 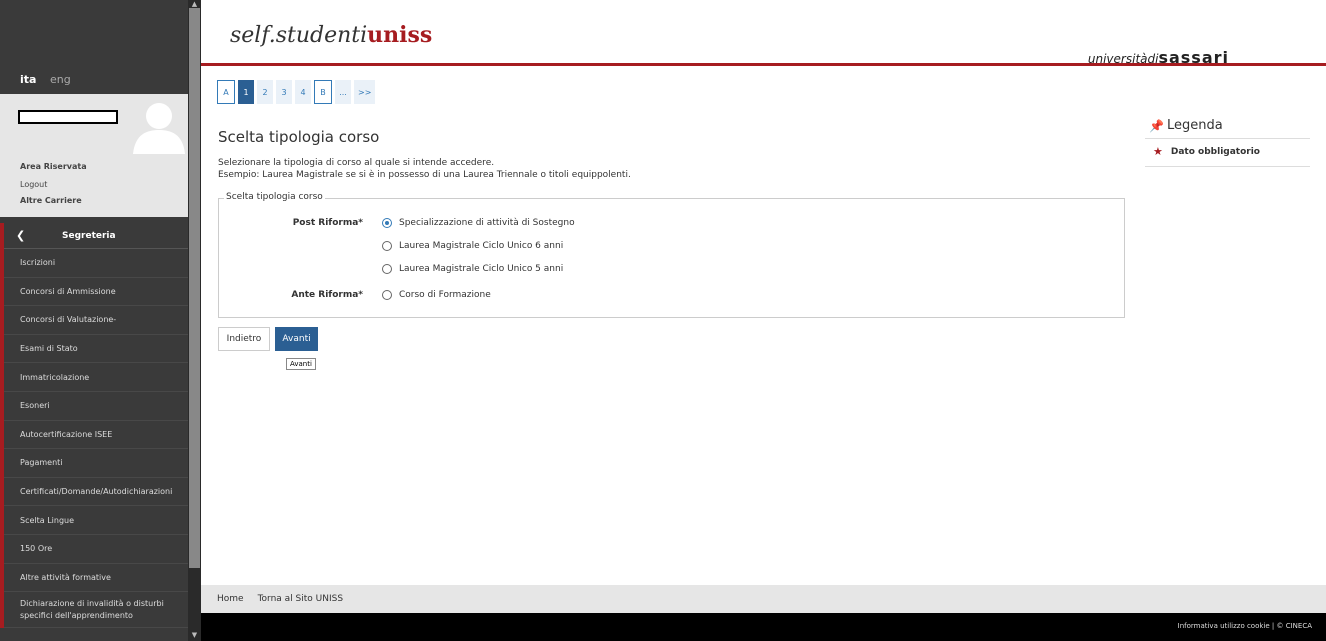 I want to click on option-lm-6-anni: Laurea Magistrale Ciclo Unico 6 anni, so click(x=472, y=246).